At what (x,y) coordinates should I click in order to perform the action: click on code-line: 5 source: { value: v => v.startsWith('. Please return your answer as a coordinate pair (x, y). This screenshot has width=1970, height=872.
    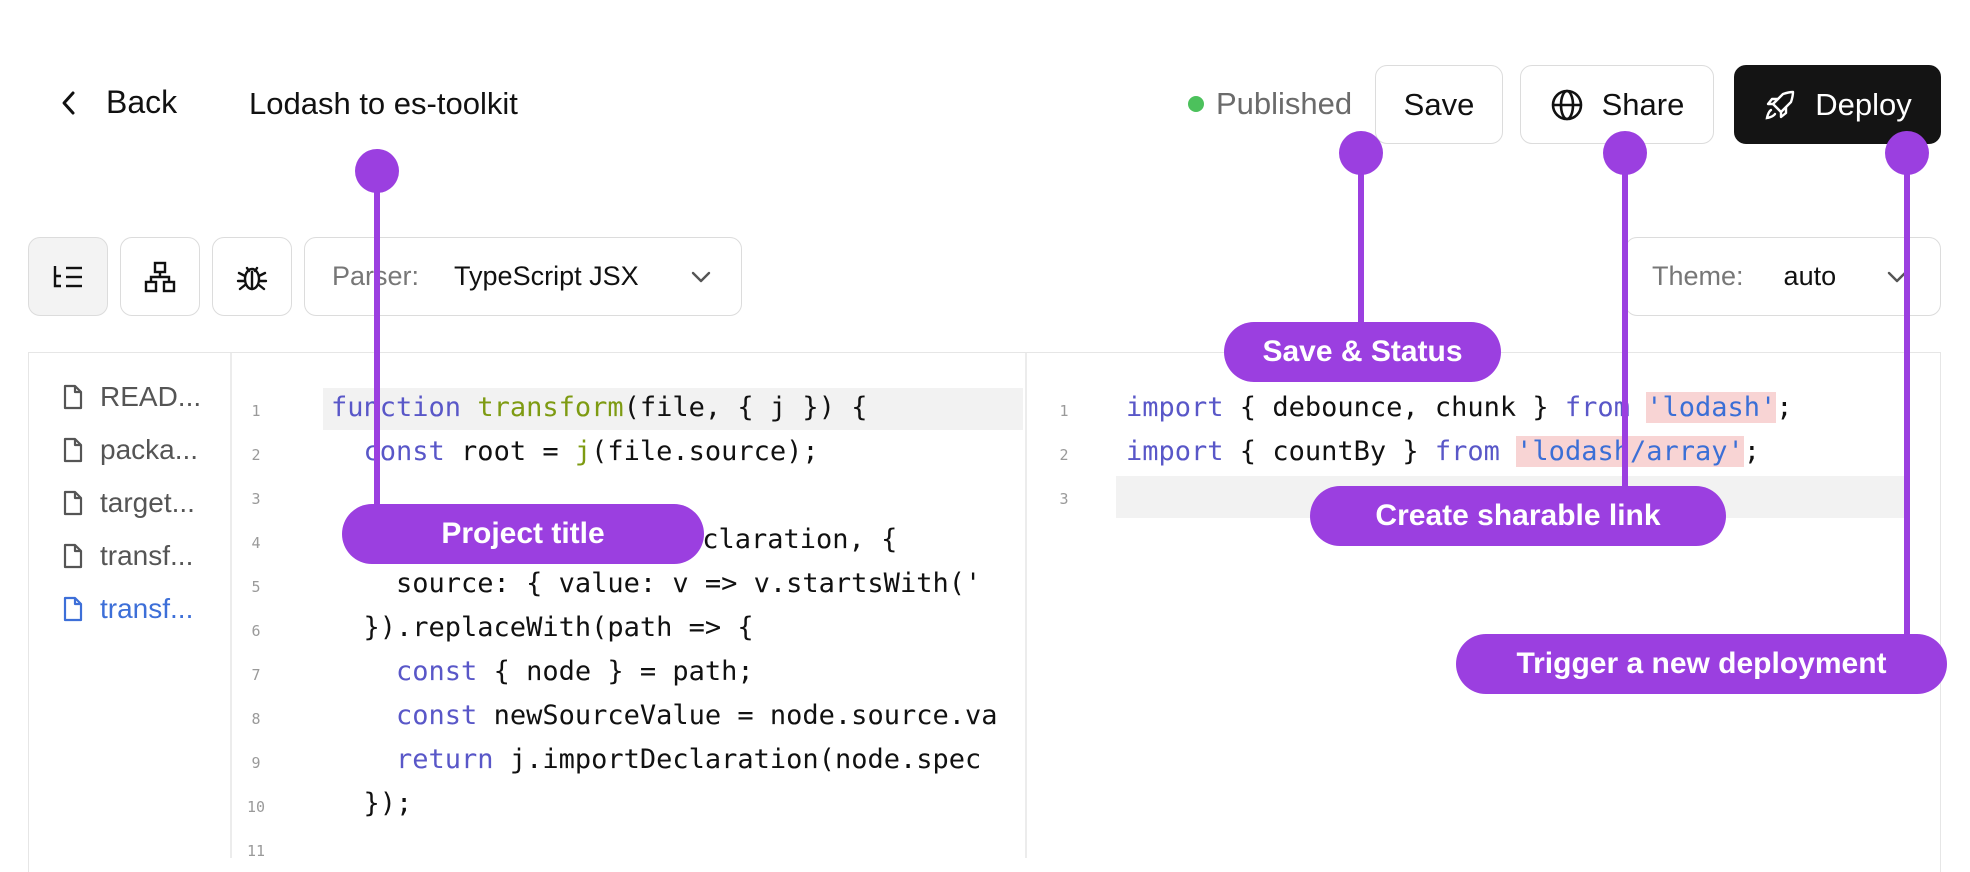
    Looking at the image, I should click on (627, 585).